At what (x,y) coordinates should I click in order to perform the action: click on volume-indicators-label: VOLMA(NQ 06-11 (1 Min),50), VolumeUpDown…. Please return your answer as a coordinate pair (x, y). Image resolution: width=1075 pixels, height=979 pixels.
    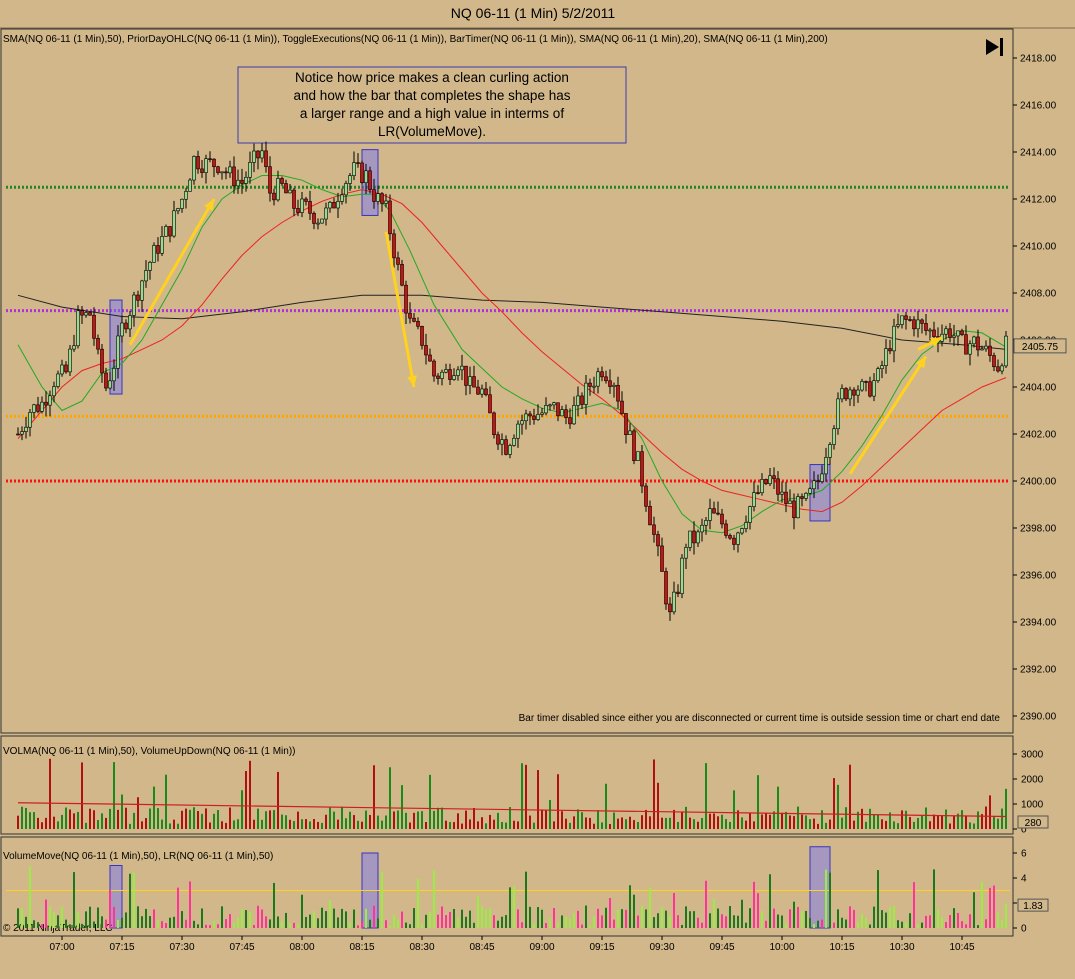
    Looking at the image, I should click on (149, 751).